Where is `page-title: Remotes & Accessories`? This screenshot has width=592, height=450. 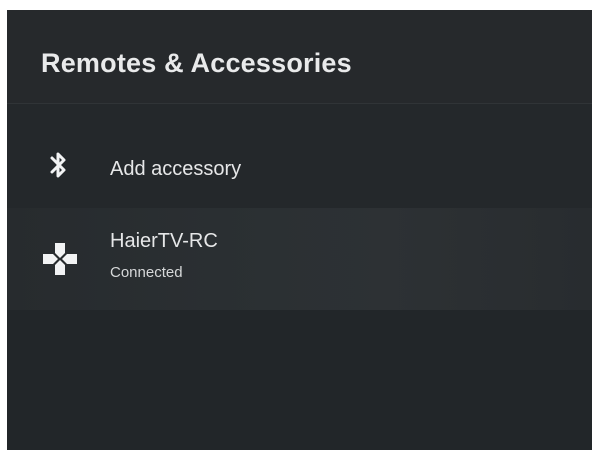 page-title: Remotes & Accessories is located at coordinates (196, 63).